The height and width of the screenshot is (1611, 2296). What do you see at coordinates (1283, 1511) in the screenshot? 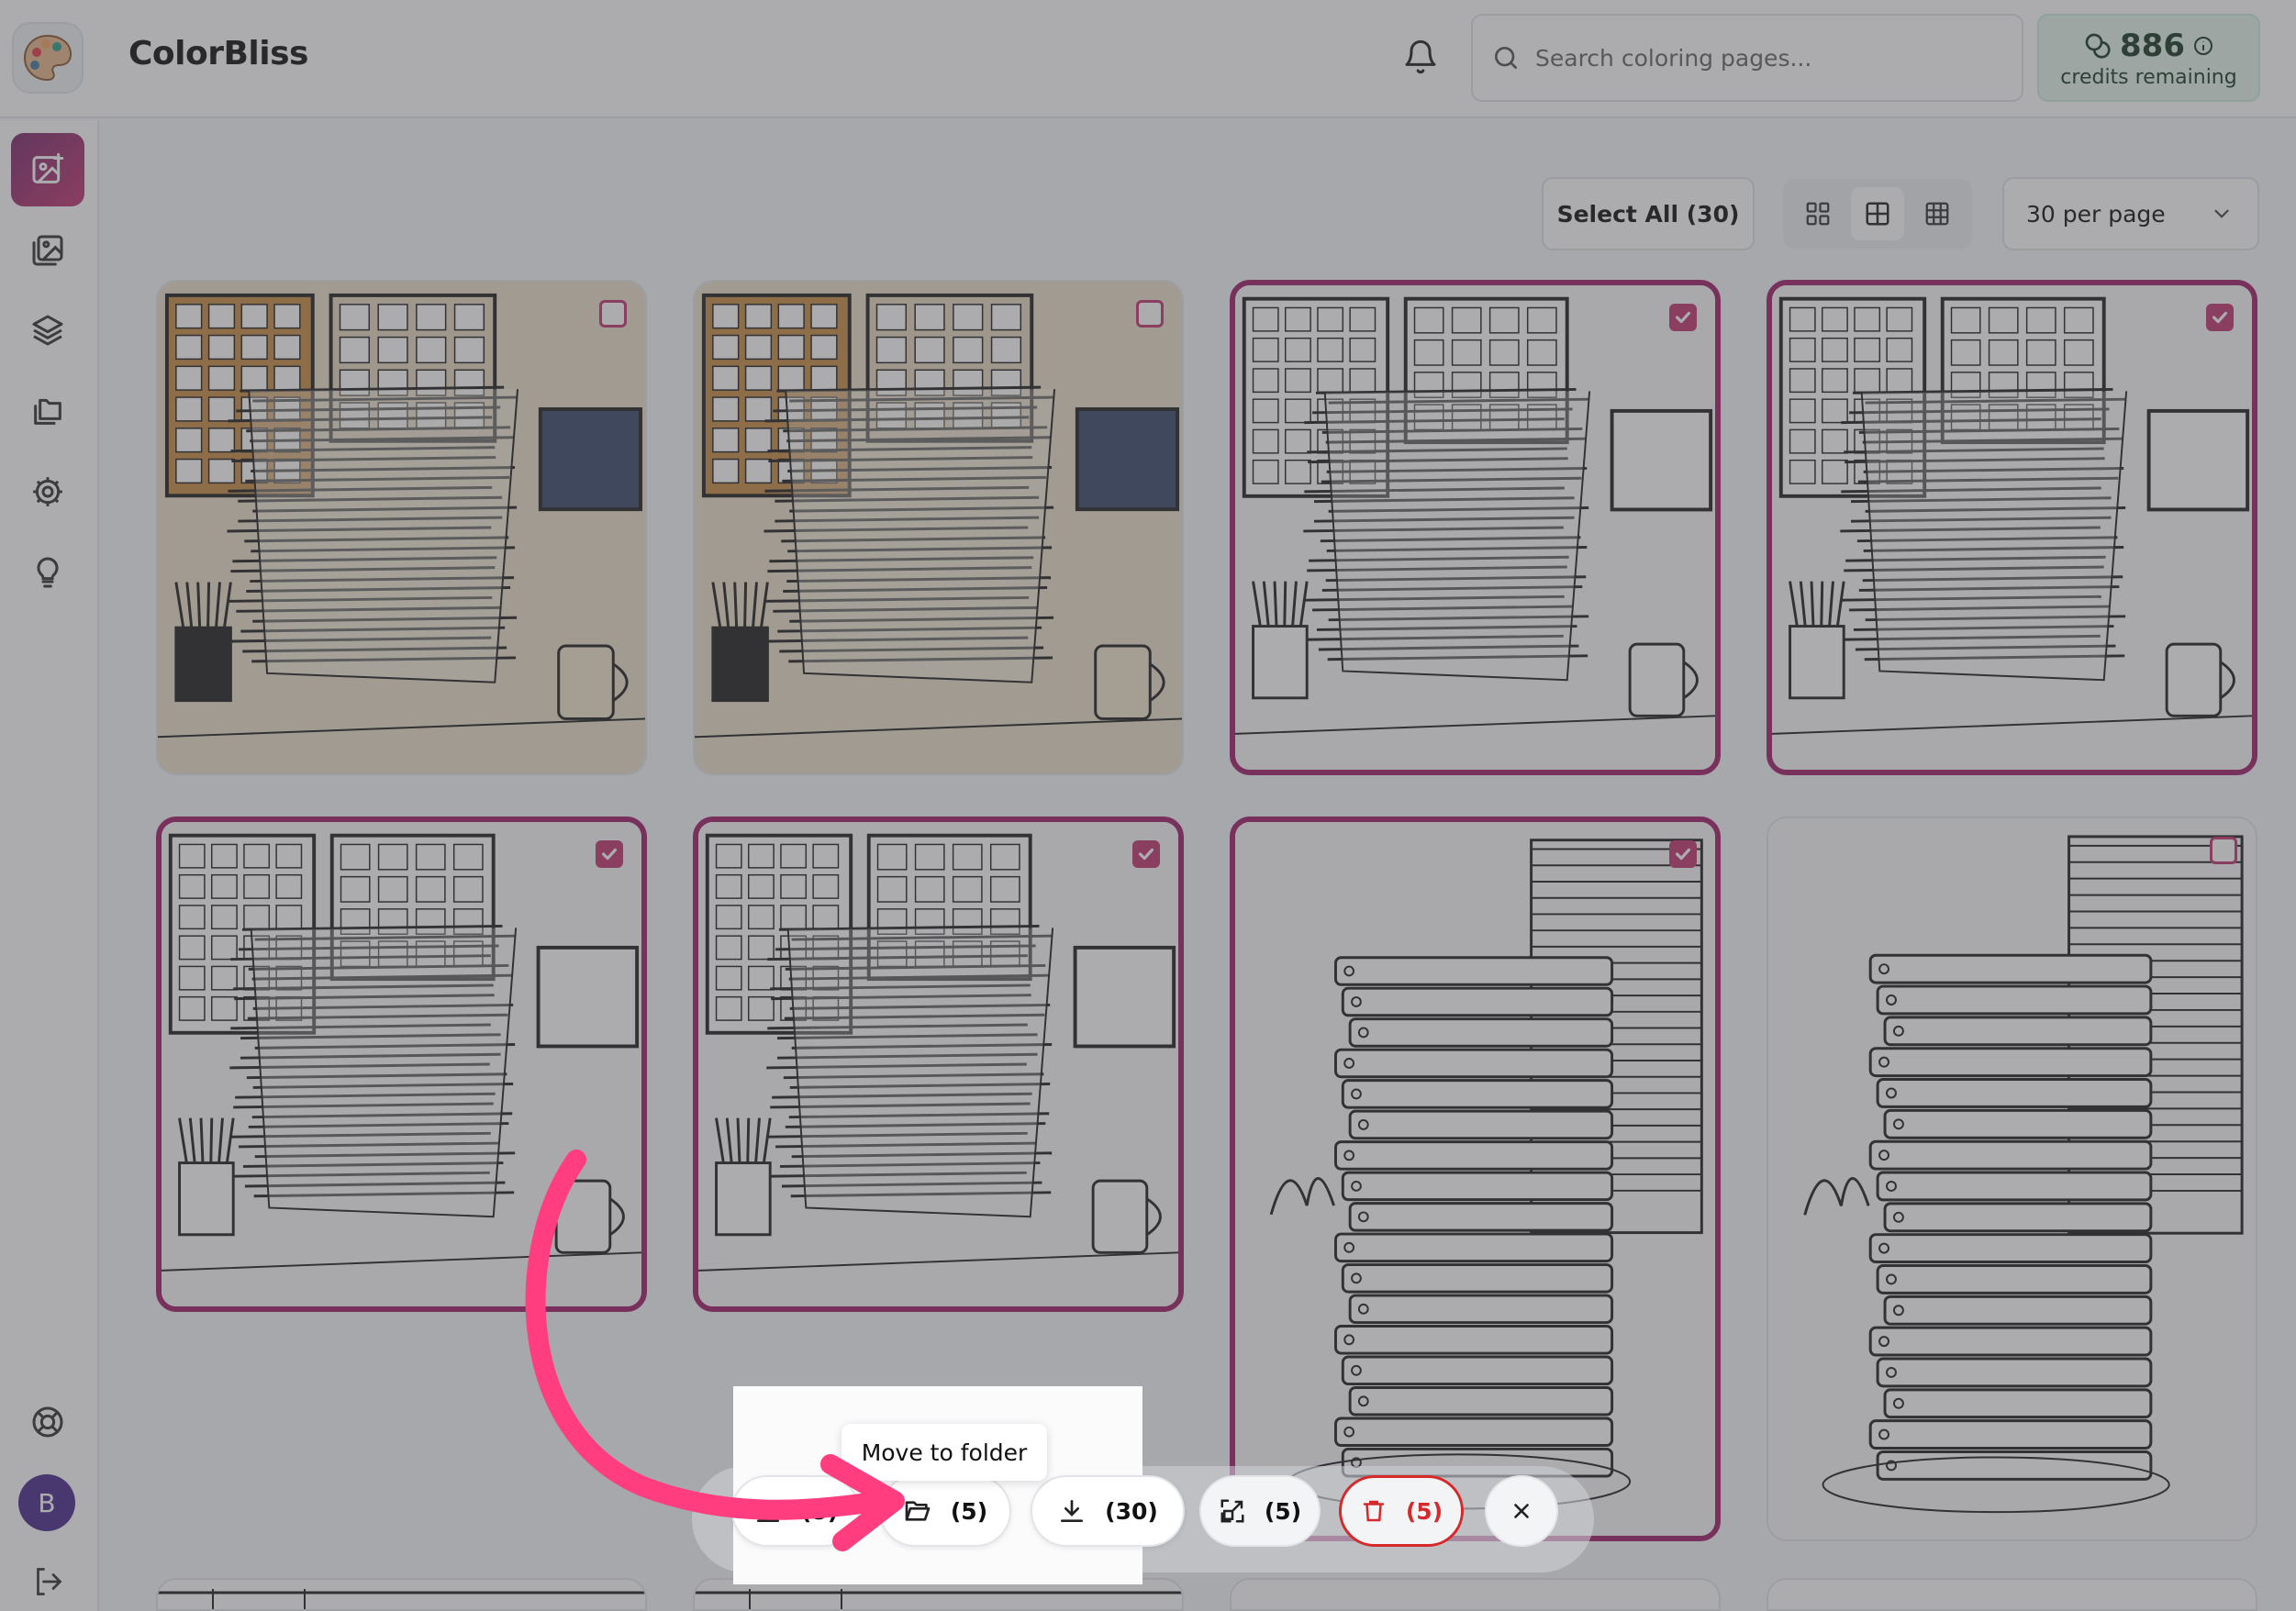
I see `upscale-count: (5)` at bounding box center [1283, 1511].